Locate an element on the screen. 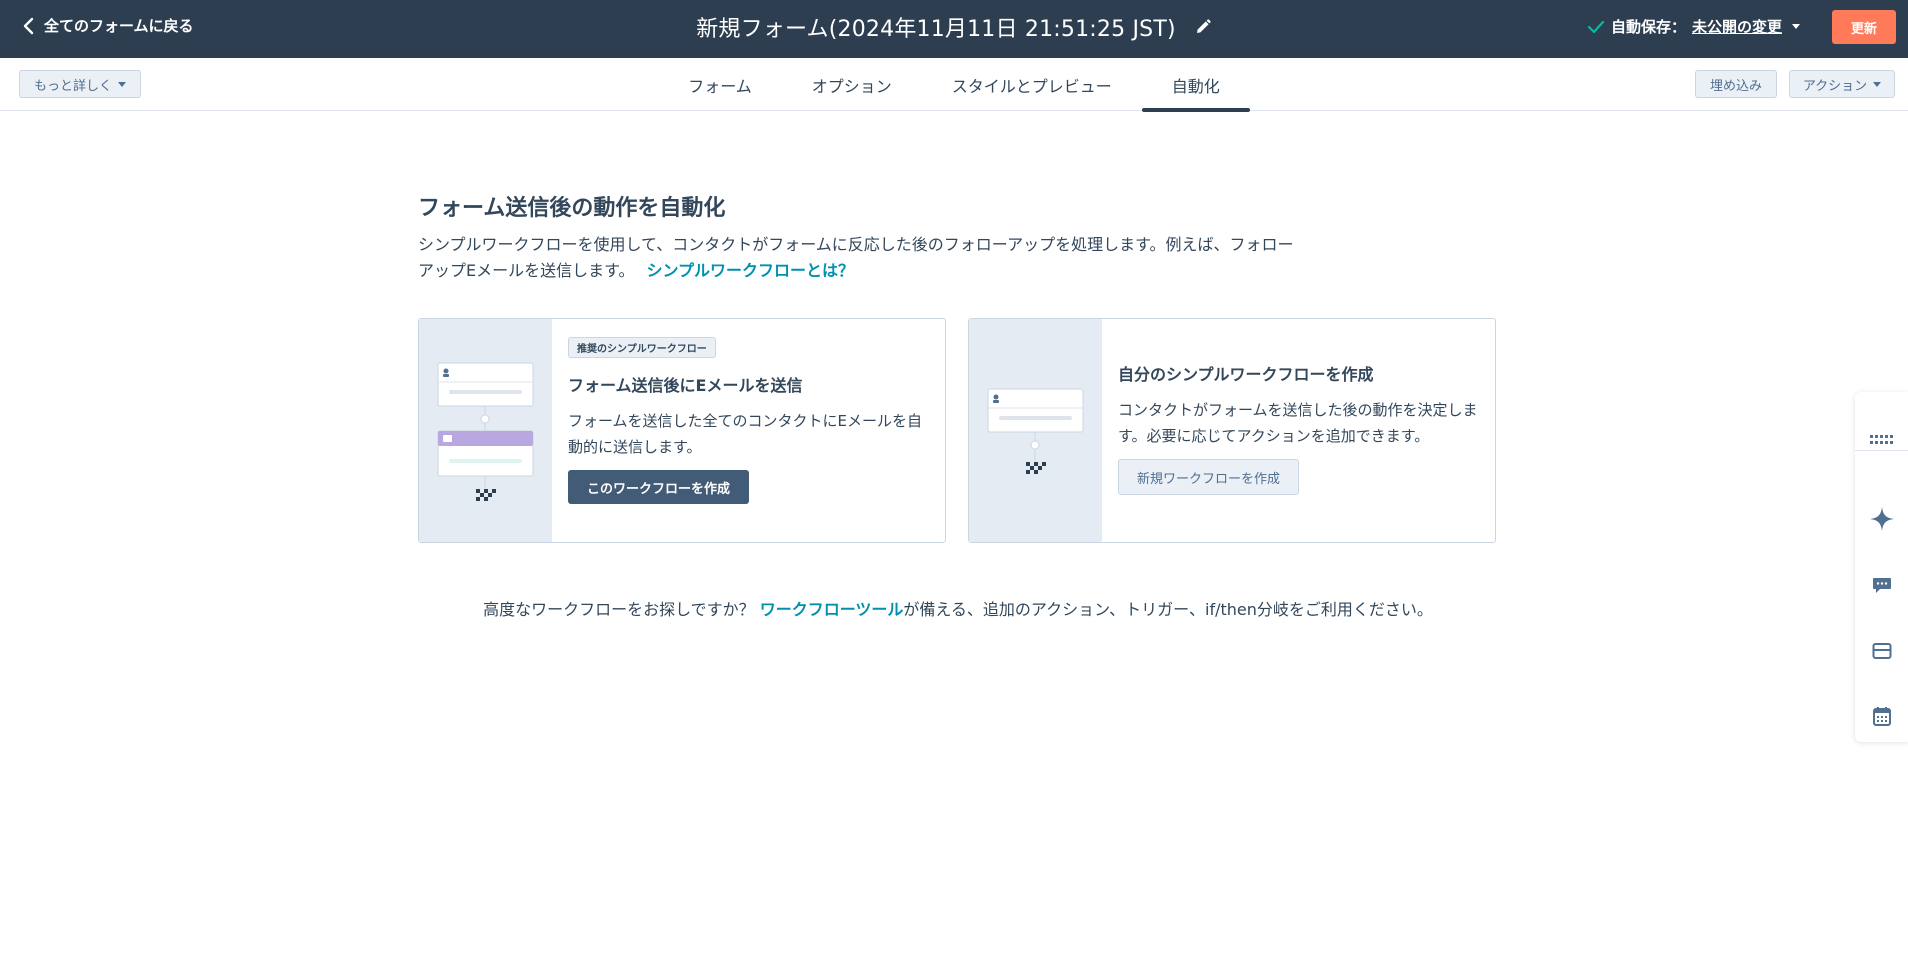  card-description: フォームを送信した全てのコンタクトにEメールを自動的に送信します。 is located at coordinates (745, 434).